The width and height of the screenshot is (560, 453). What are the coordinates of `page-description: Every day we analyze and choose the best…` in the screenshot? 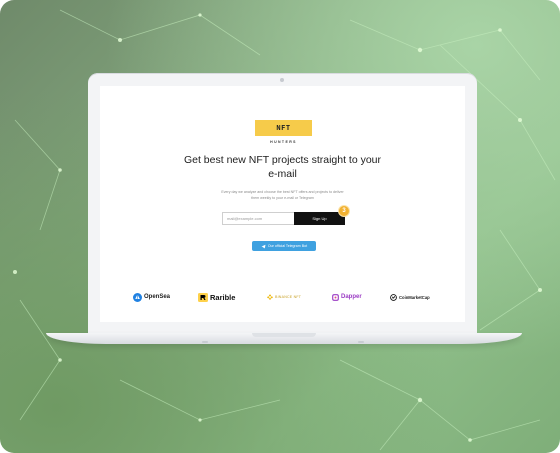 It's located at (282, 195).